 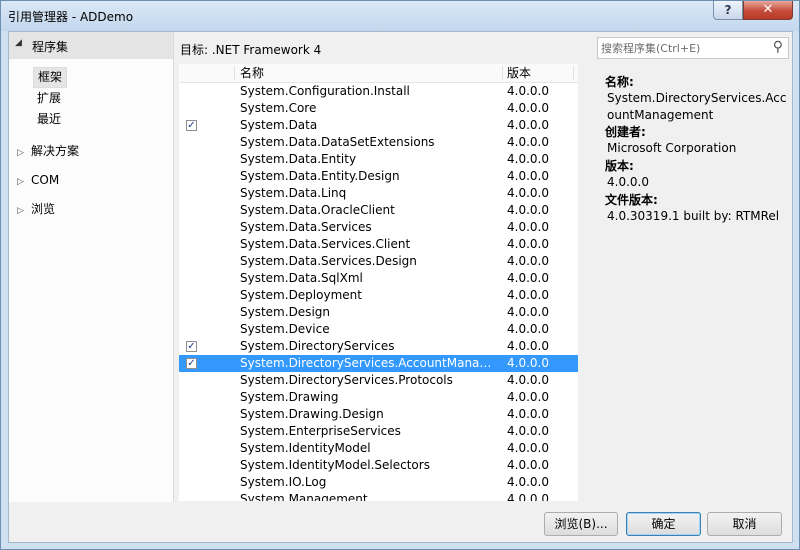 I want to click on list-item: System.Core 4.0.0.0, so click(x=379, y=108).